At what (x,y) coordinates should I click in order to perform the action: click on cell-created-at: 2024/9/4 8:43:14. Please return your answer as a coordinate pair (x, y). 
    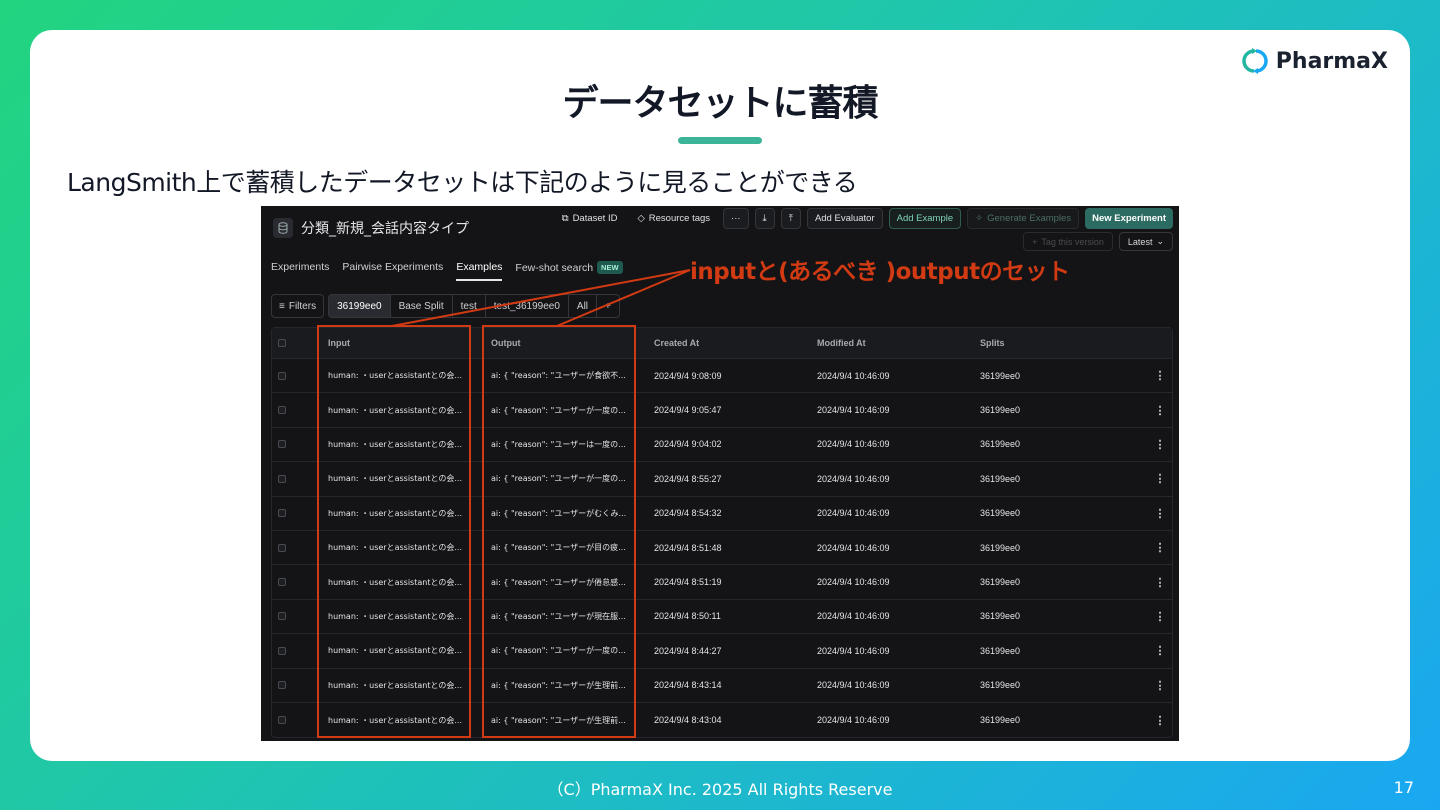
    Looking at the image, I should click on (688, 685).